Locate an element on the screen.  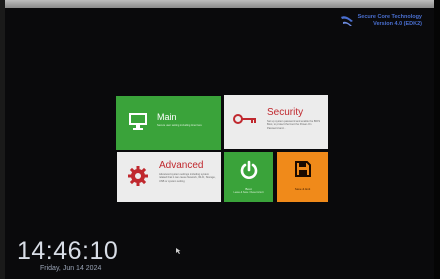
clock-time: 14:46:10 is located at coordinates (68, 251).